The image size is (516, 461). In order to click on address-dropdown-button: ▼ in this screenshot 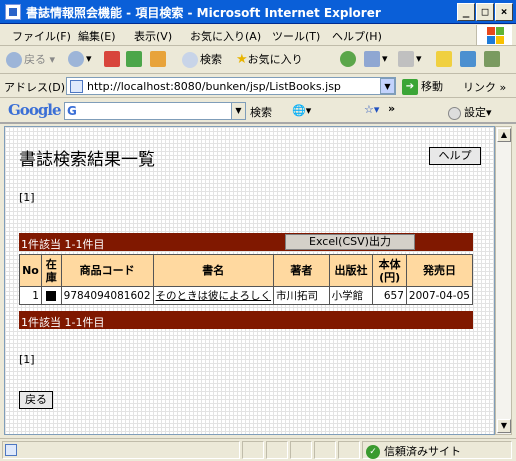, I will do `click(387, 86)`.